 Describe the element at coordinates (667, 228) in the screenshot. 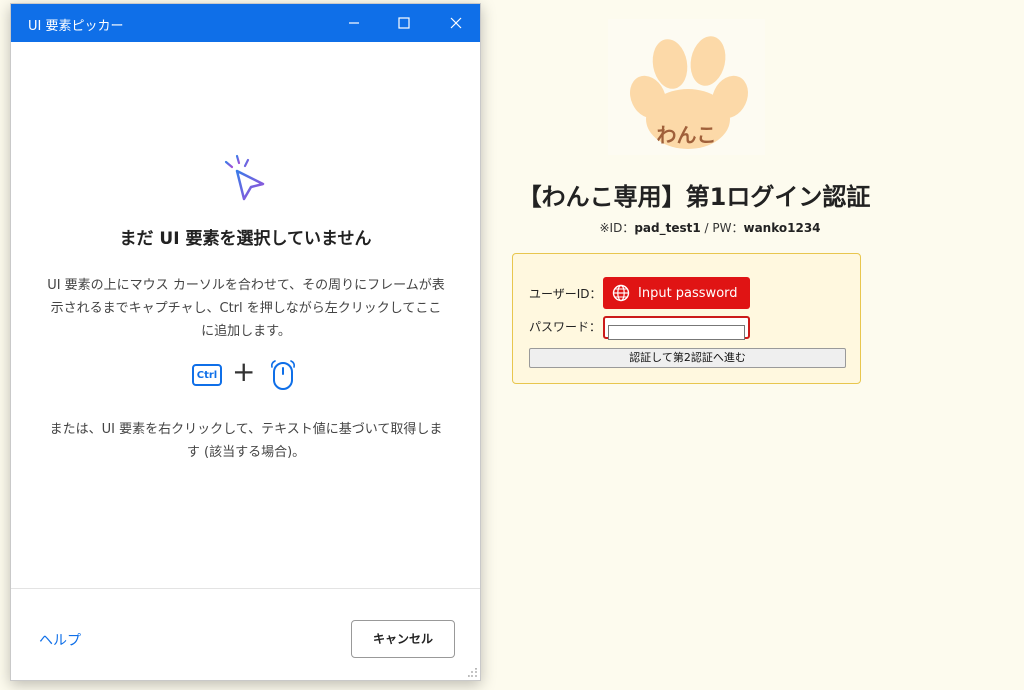

I see `id-value: pad_test1` at that location.